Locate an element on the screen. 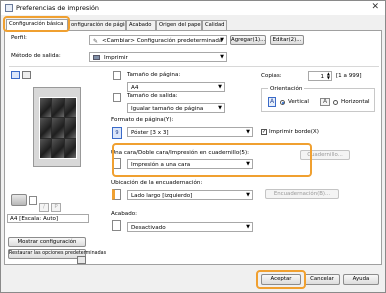 Image resolution: width=386 pixels, height=293 pixels. copies-label: Copias: is located at coordinates (271, 76).